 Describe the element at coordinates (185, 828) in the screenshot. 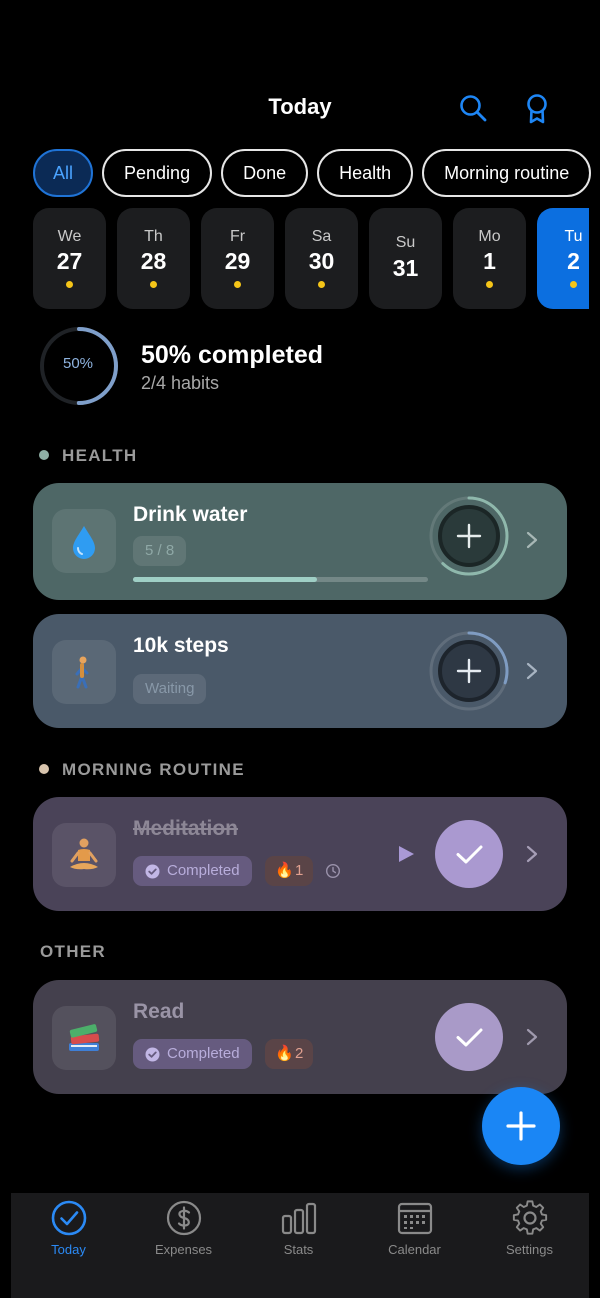

I see `habit-title: Meditation` at that location.